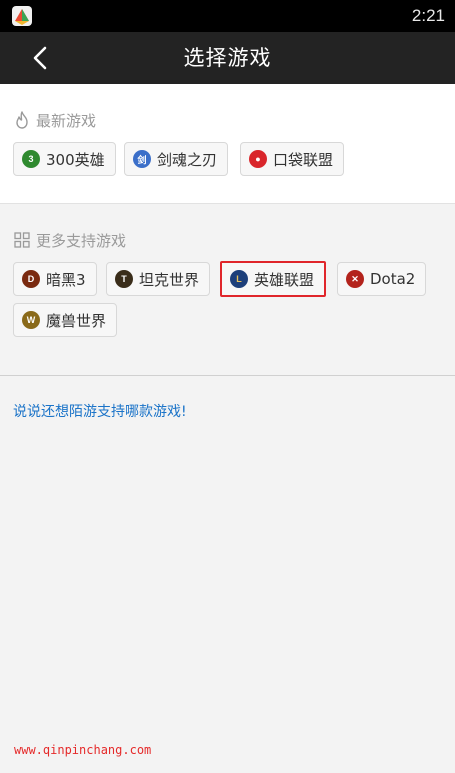  I want to click on game-world-of-tanks-icon: T, so click(124, 279).